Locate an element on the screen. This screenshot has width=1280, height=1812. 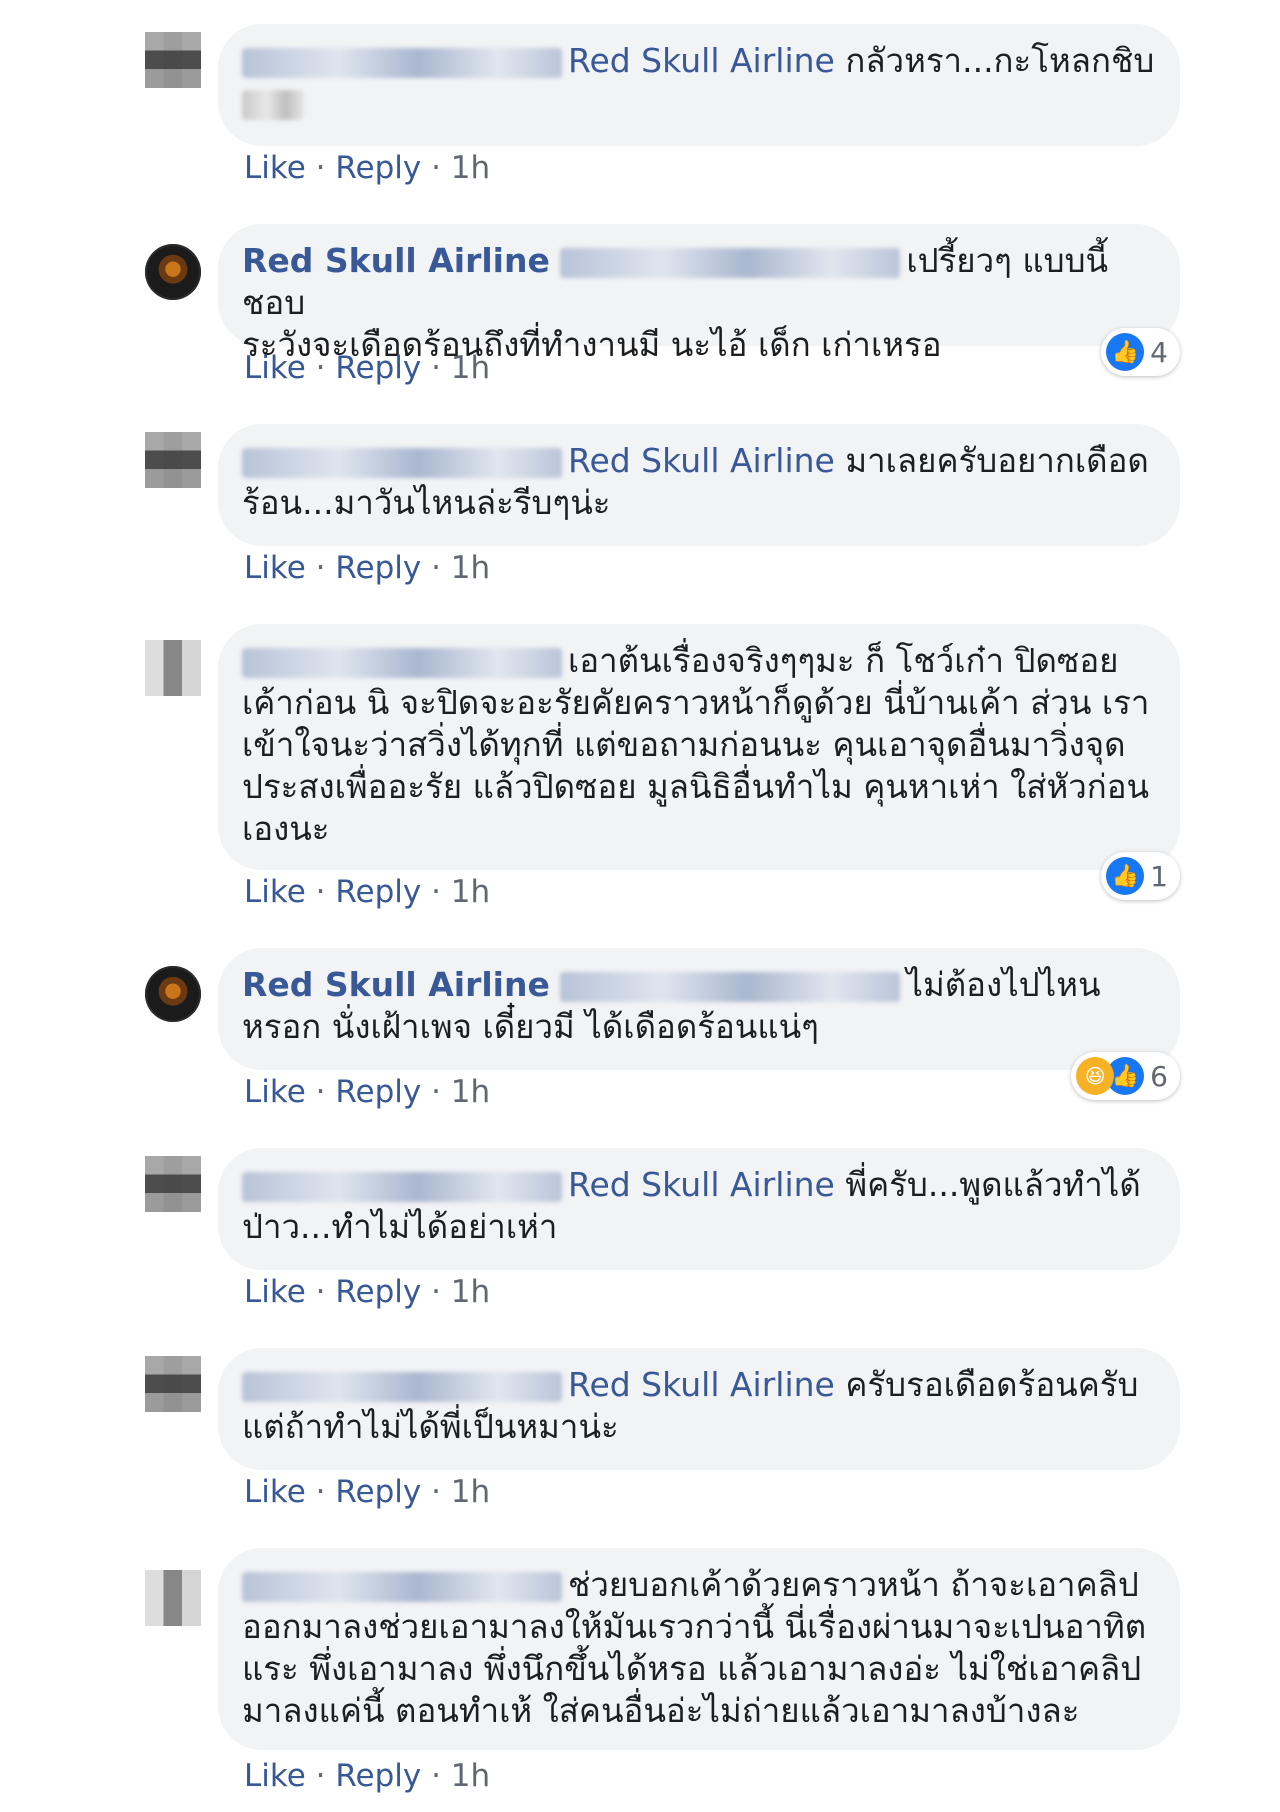
reaction-count: 6 is located at coordinates (1159, 1076).